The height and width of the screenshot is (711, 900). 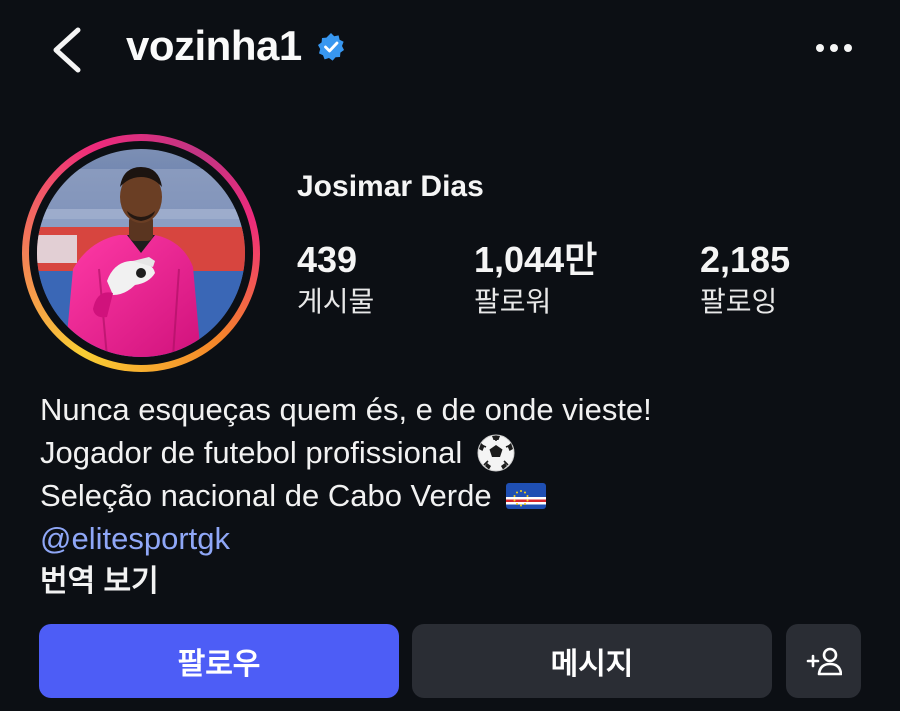 What do you see at coordinates (251, 452) in the screenshot?
I see `bio-text: Jogador de futebol profissional` at bounding box center [251, 452].